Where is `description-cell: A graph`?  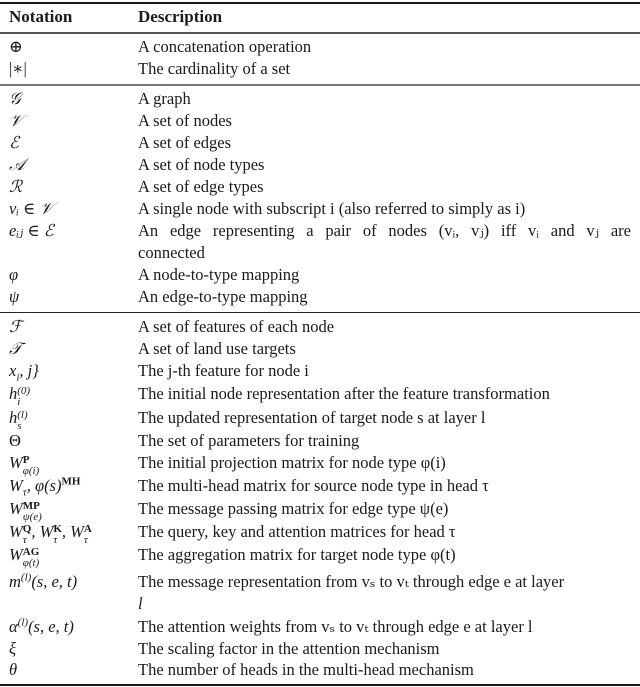
description-cell: A graph is located at coordinates (164, 98).